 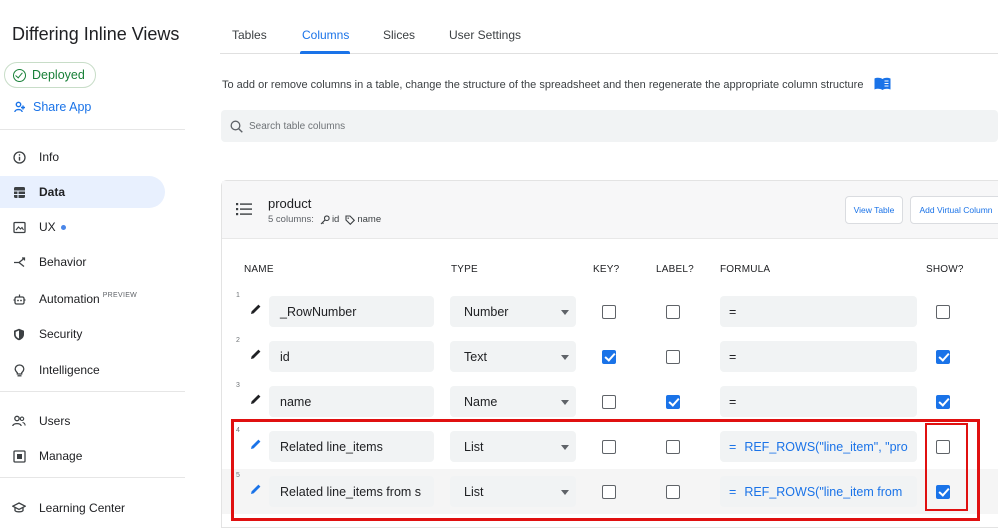 I want to click on table-meta: 5 columns: id name, so click(x=324, y=219).